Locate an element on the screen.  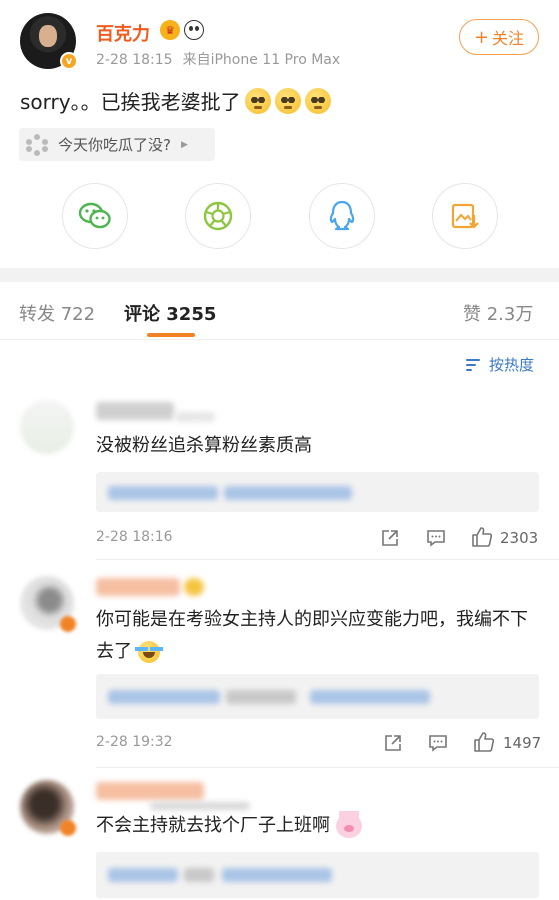
topic-label: 今天你吃瓜了没? is located at coordinates (114, 145).